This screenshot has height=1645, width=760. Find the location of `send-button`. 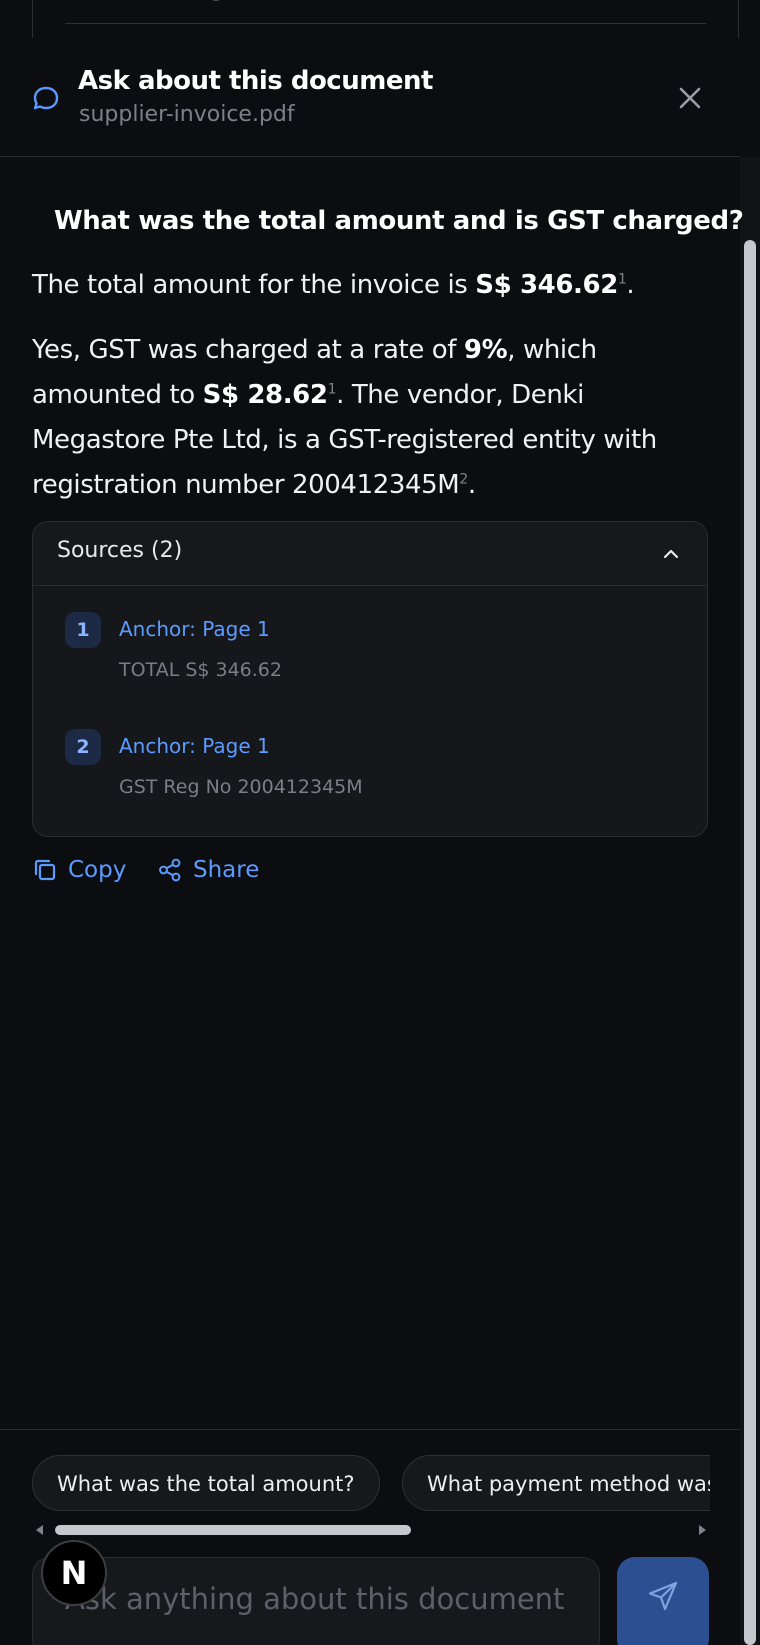

send-button is located at coordinates (663, 1601).